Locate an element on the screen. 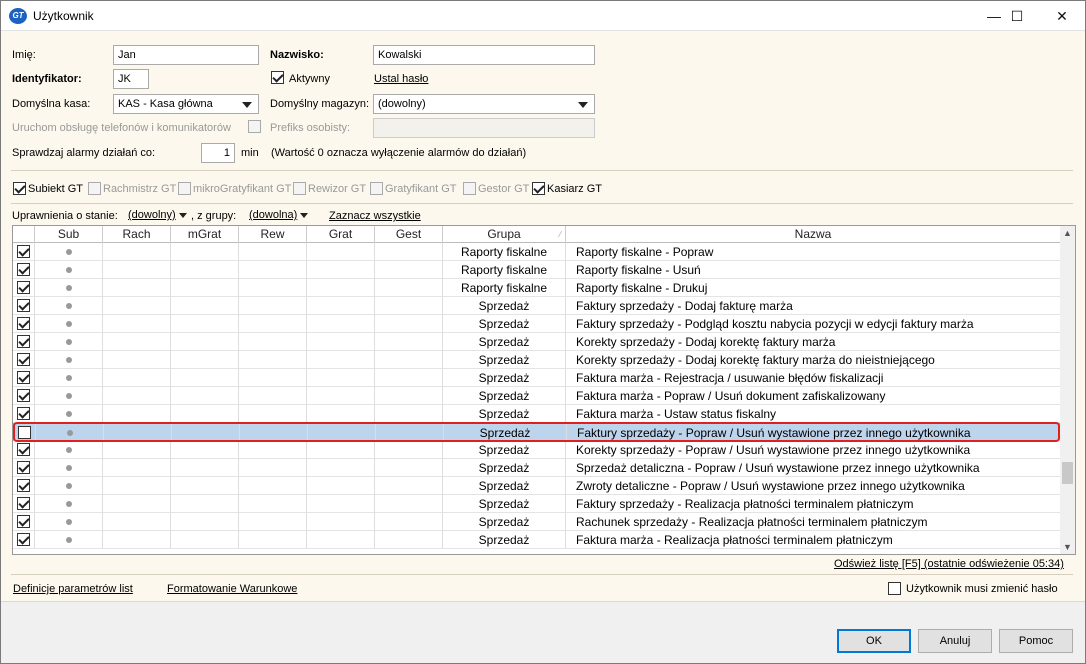 This screenshot has width=1086, height=664. col-nazwa: Nazwa is located at coordinates (813, 234).